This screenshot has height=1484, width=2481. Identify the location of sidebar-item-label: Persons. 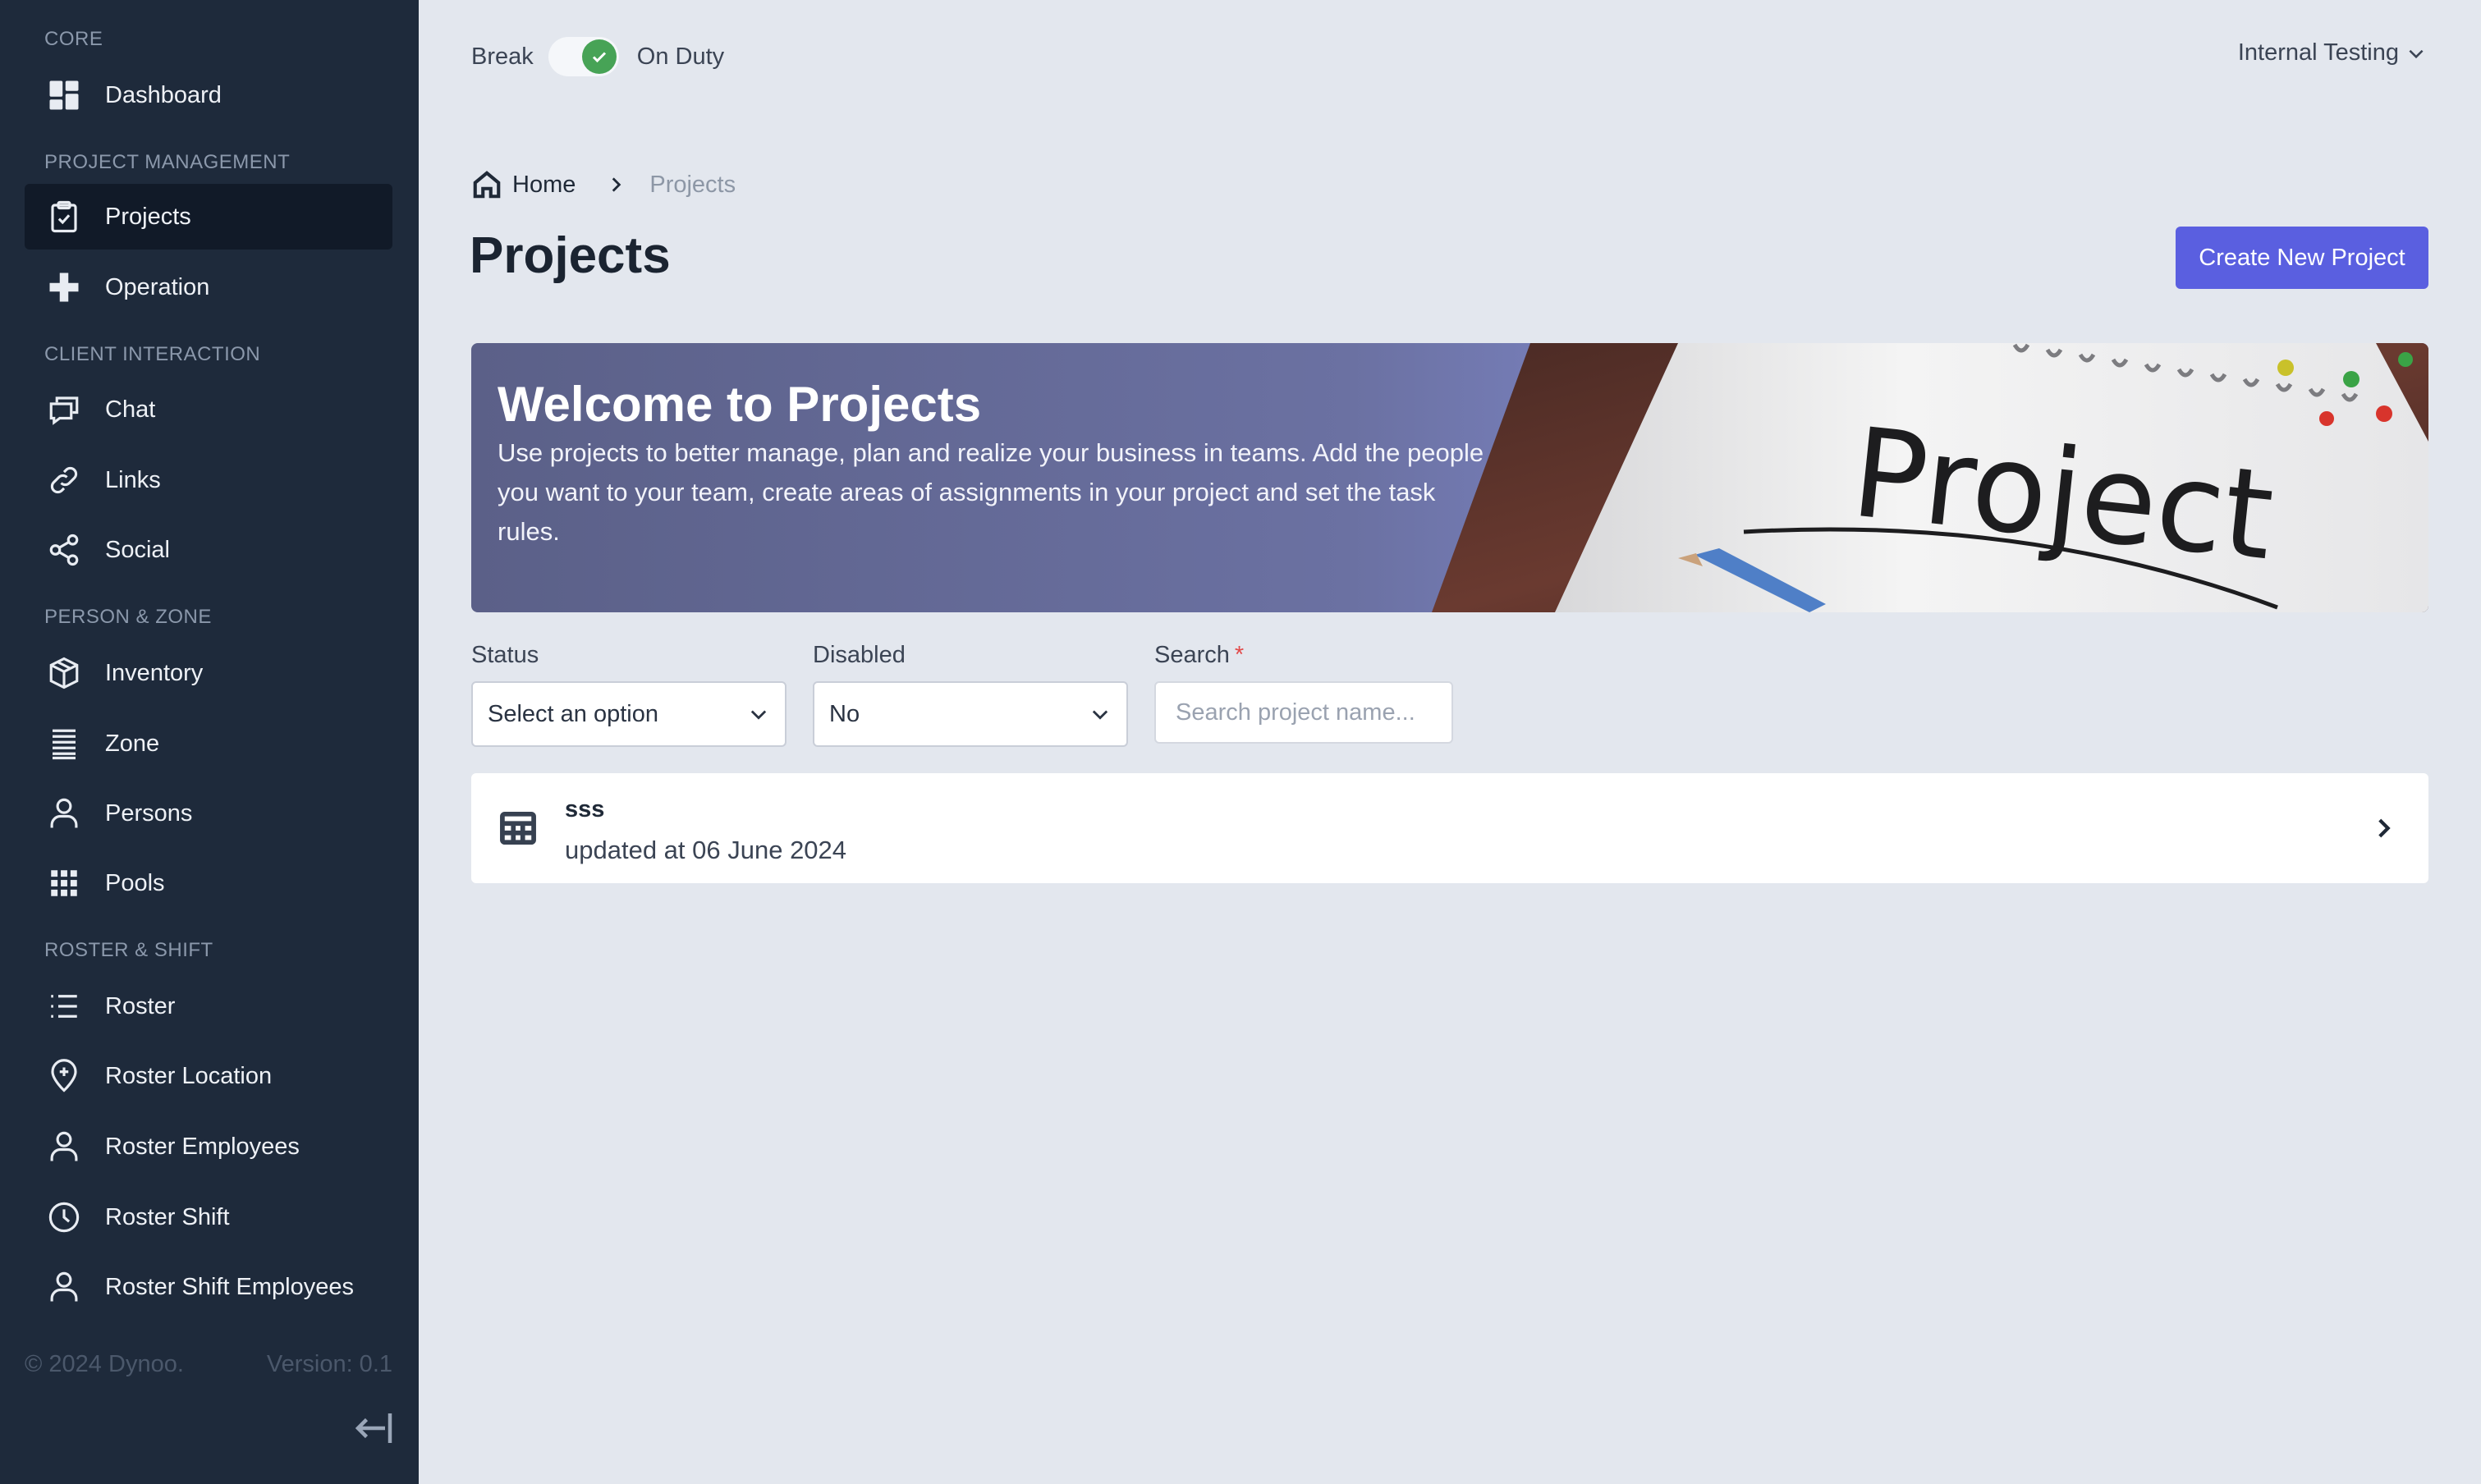
(149, 813).